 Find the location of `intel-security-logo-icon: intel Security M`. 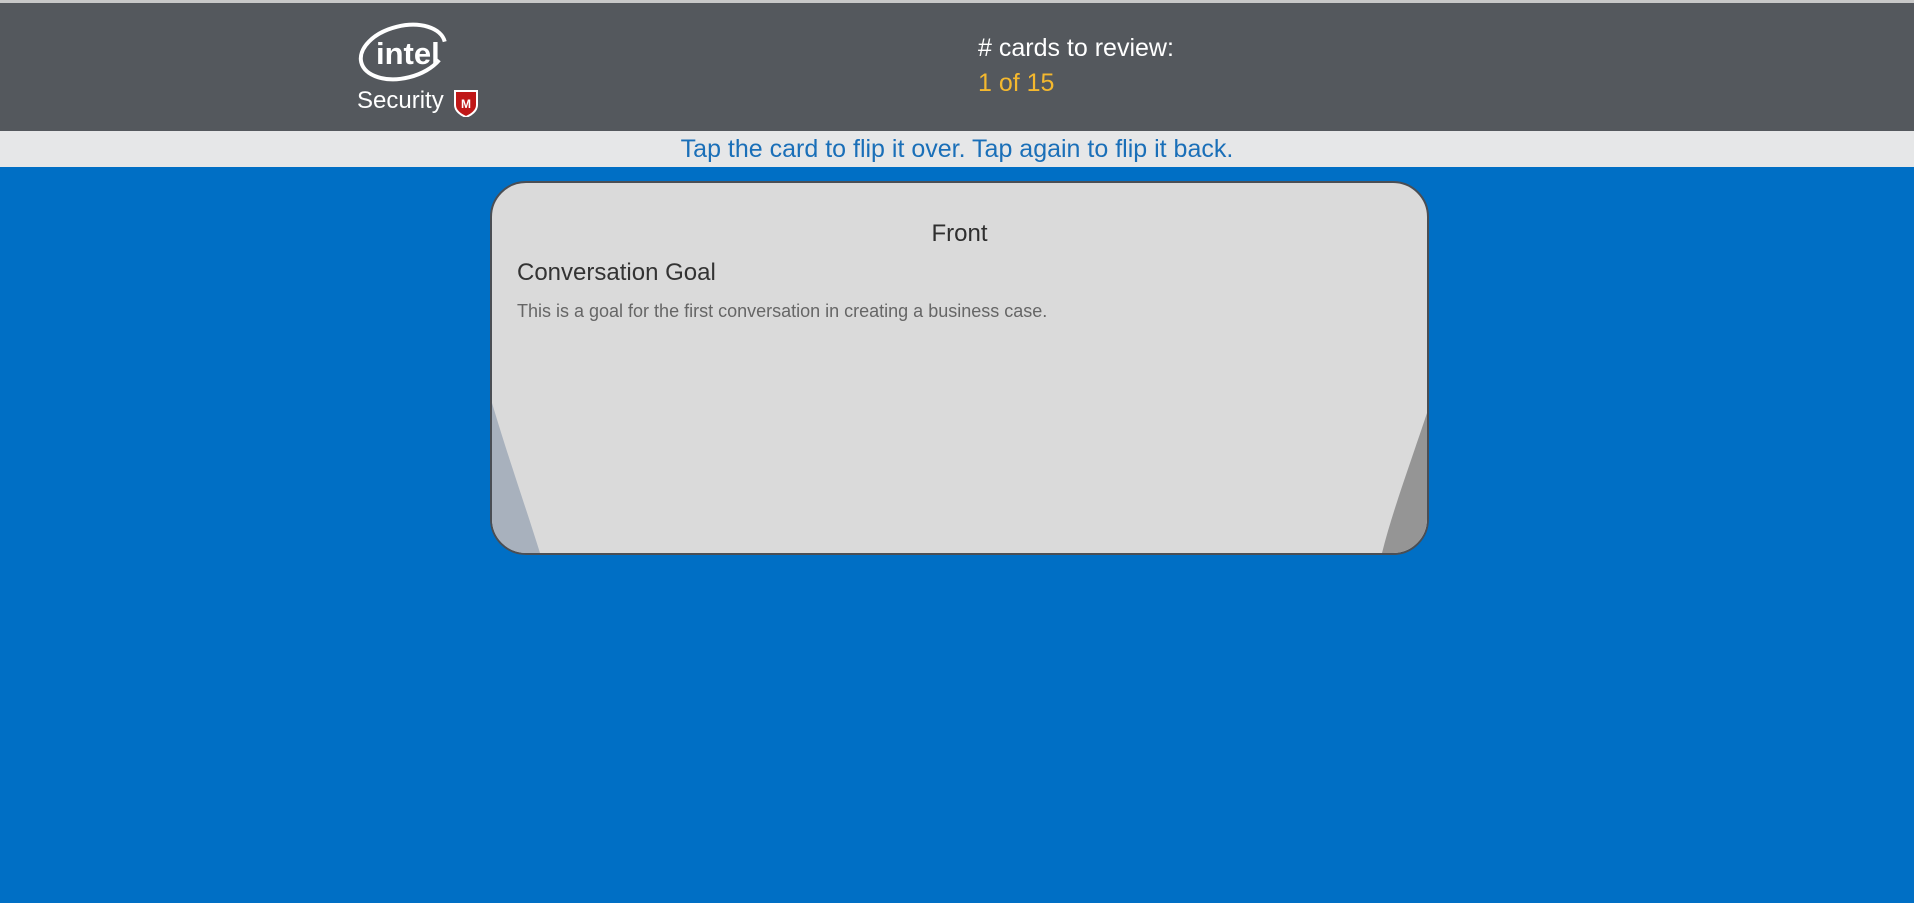

intel-security-logo-icon: intel Security M is located at coordinates (417, 69).